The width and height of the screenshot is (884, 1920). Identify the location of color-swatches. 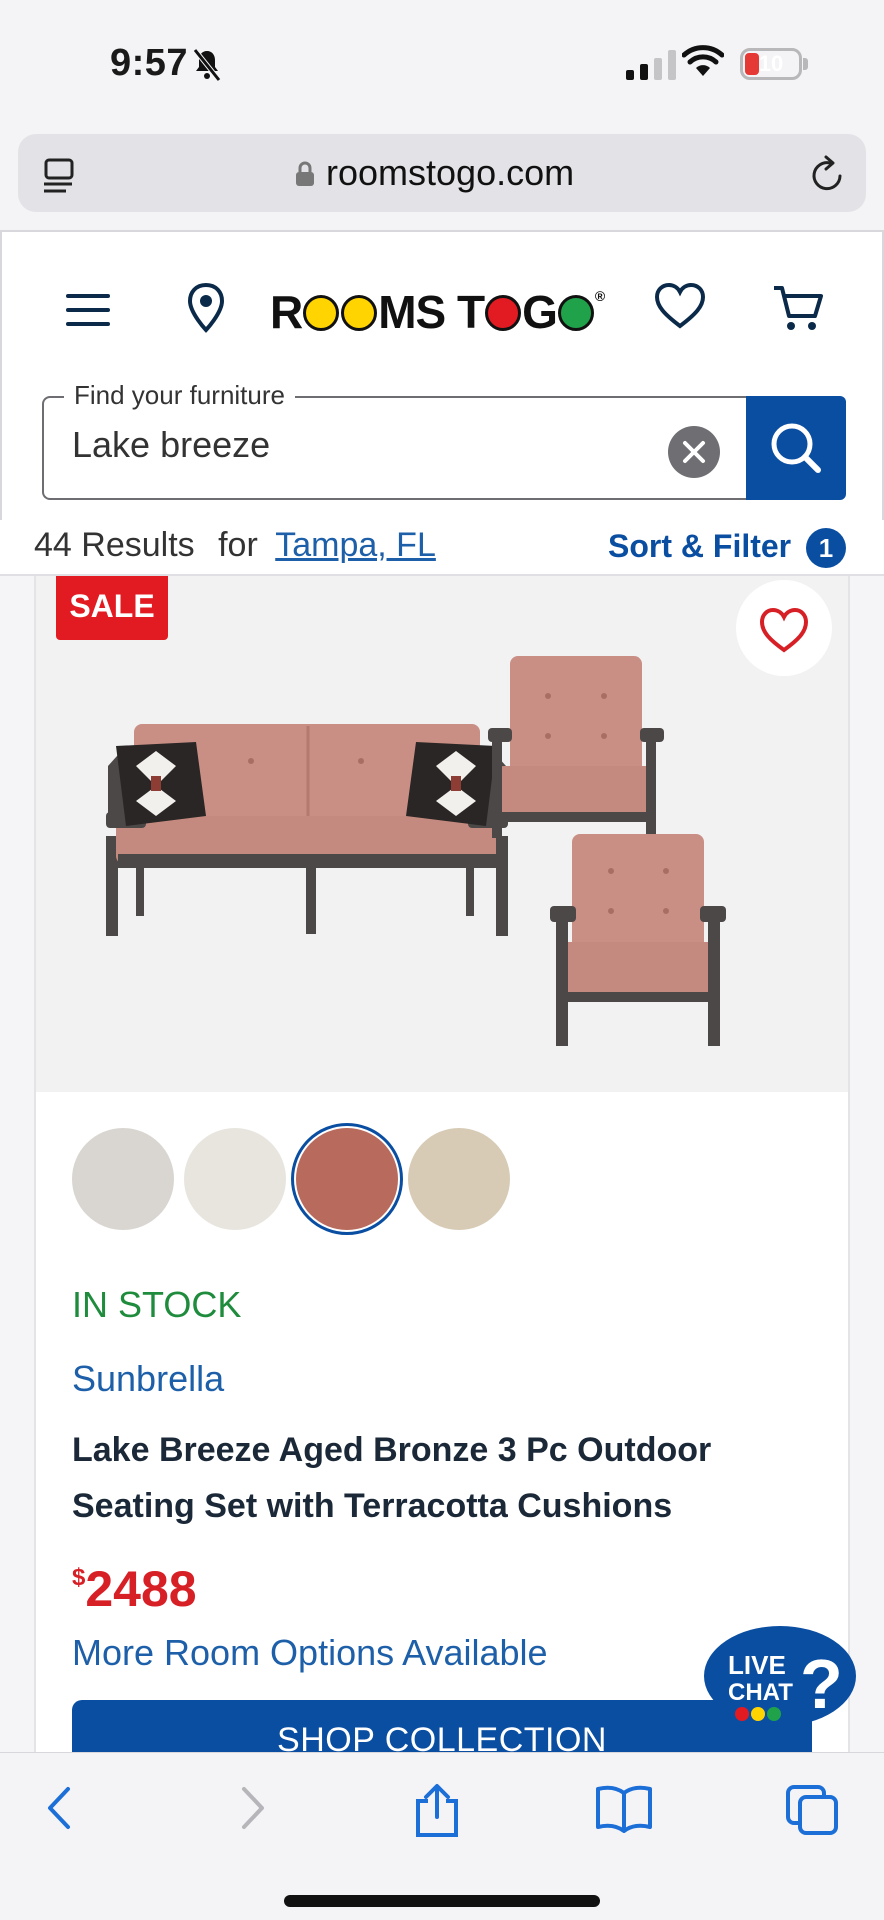
(291, 1179).